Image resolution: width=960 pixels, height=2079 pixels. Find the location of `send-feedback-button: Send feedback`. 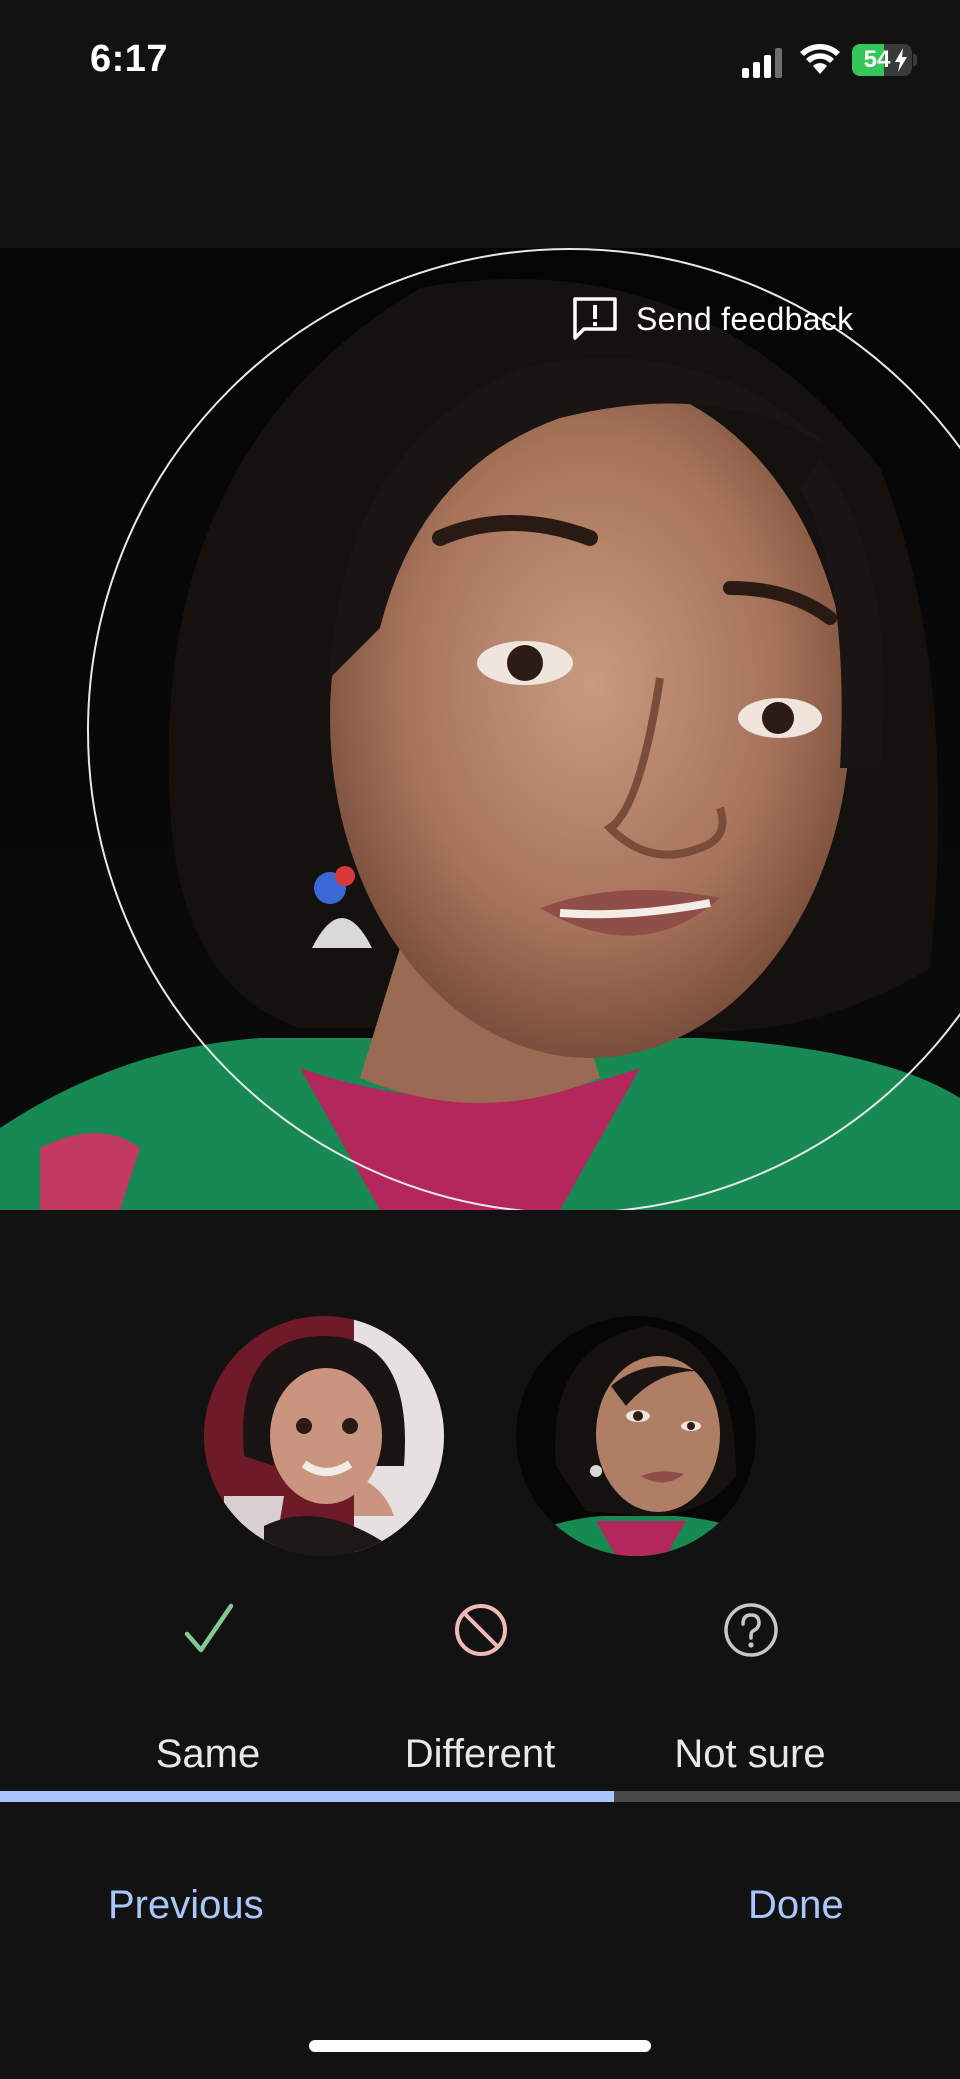

send-feedback-button: Send feedback is located at coordinates (712, 319).